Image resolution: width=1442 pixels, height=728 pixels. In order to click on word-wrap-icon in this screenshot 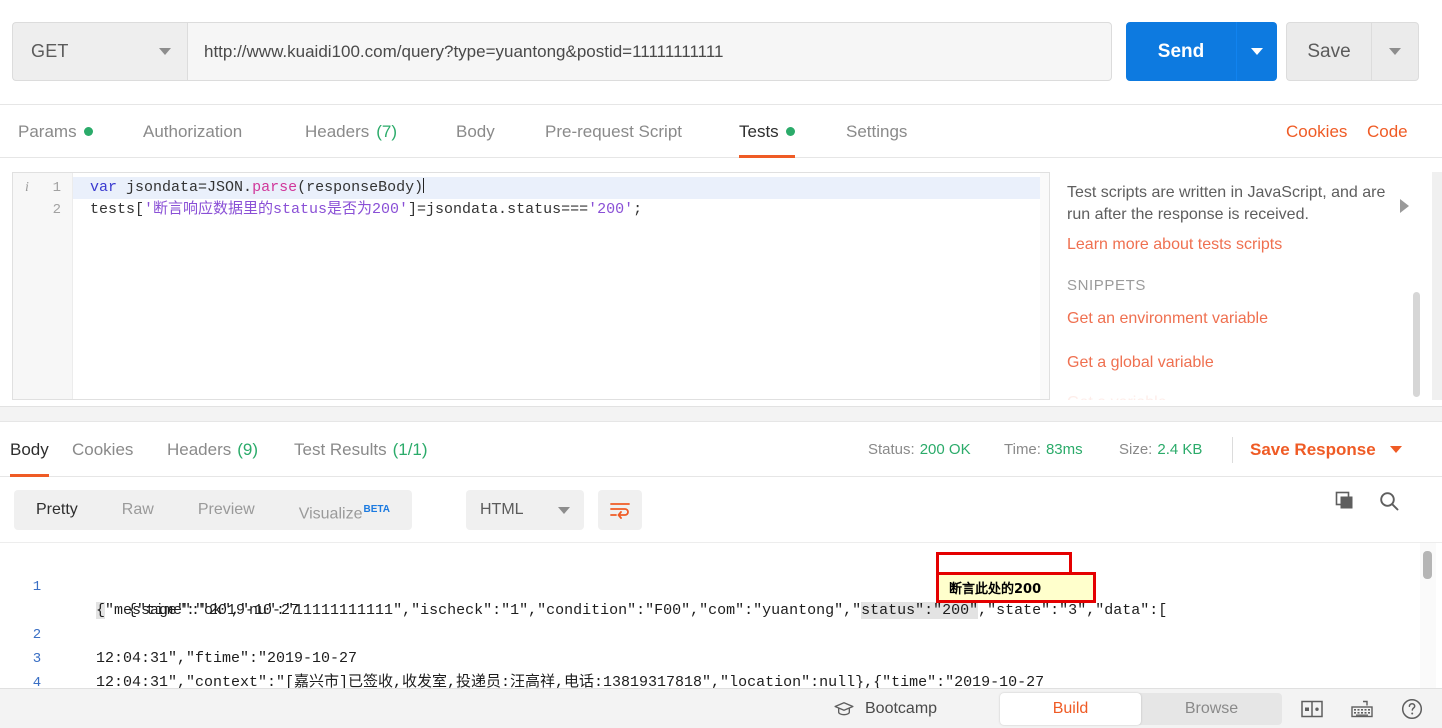, I will do `click(620, 511)`.